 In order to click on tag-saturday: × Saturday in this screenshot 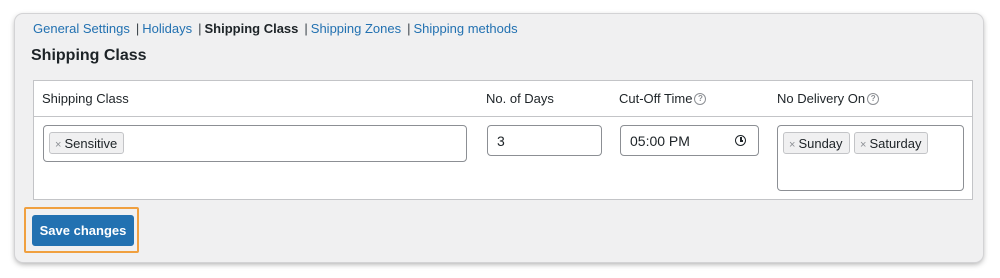, I will do `click(891, 143)`.